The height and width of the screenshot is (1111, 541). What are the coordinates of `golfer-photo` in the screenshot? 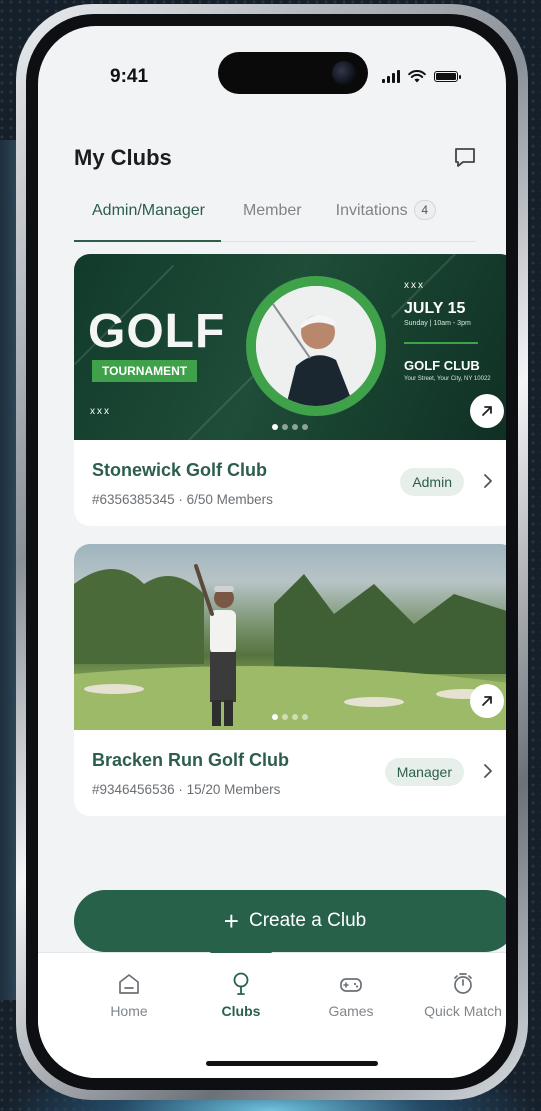 It's located at (316, 346).